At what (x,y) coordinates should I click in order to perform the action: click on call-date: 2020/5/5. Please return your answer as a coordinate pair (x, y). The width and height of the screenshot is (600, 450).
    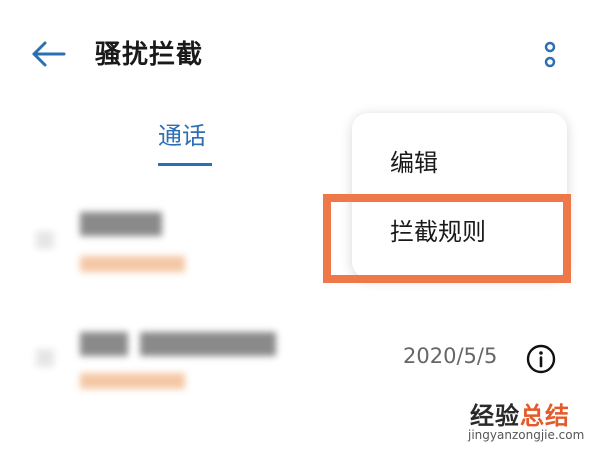
    Looking at the image, I should click on (450, 356).